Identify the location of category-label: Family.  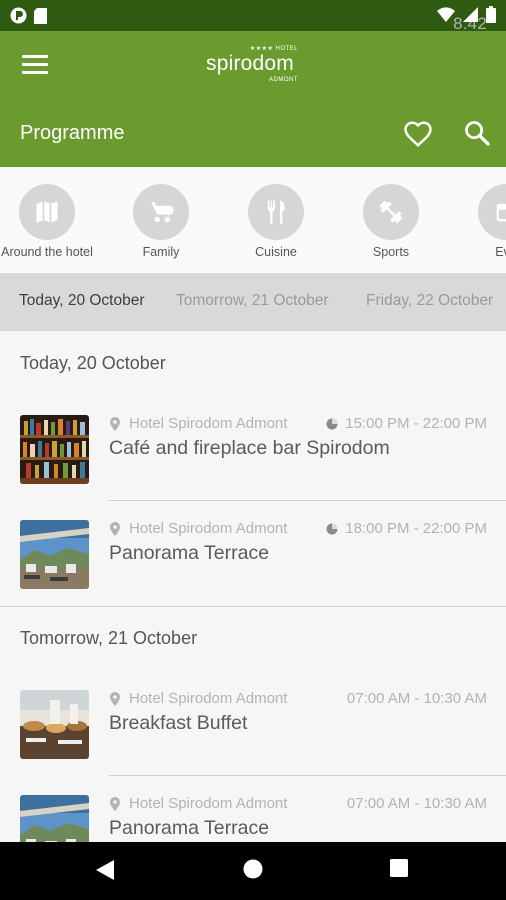
(161, 252).